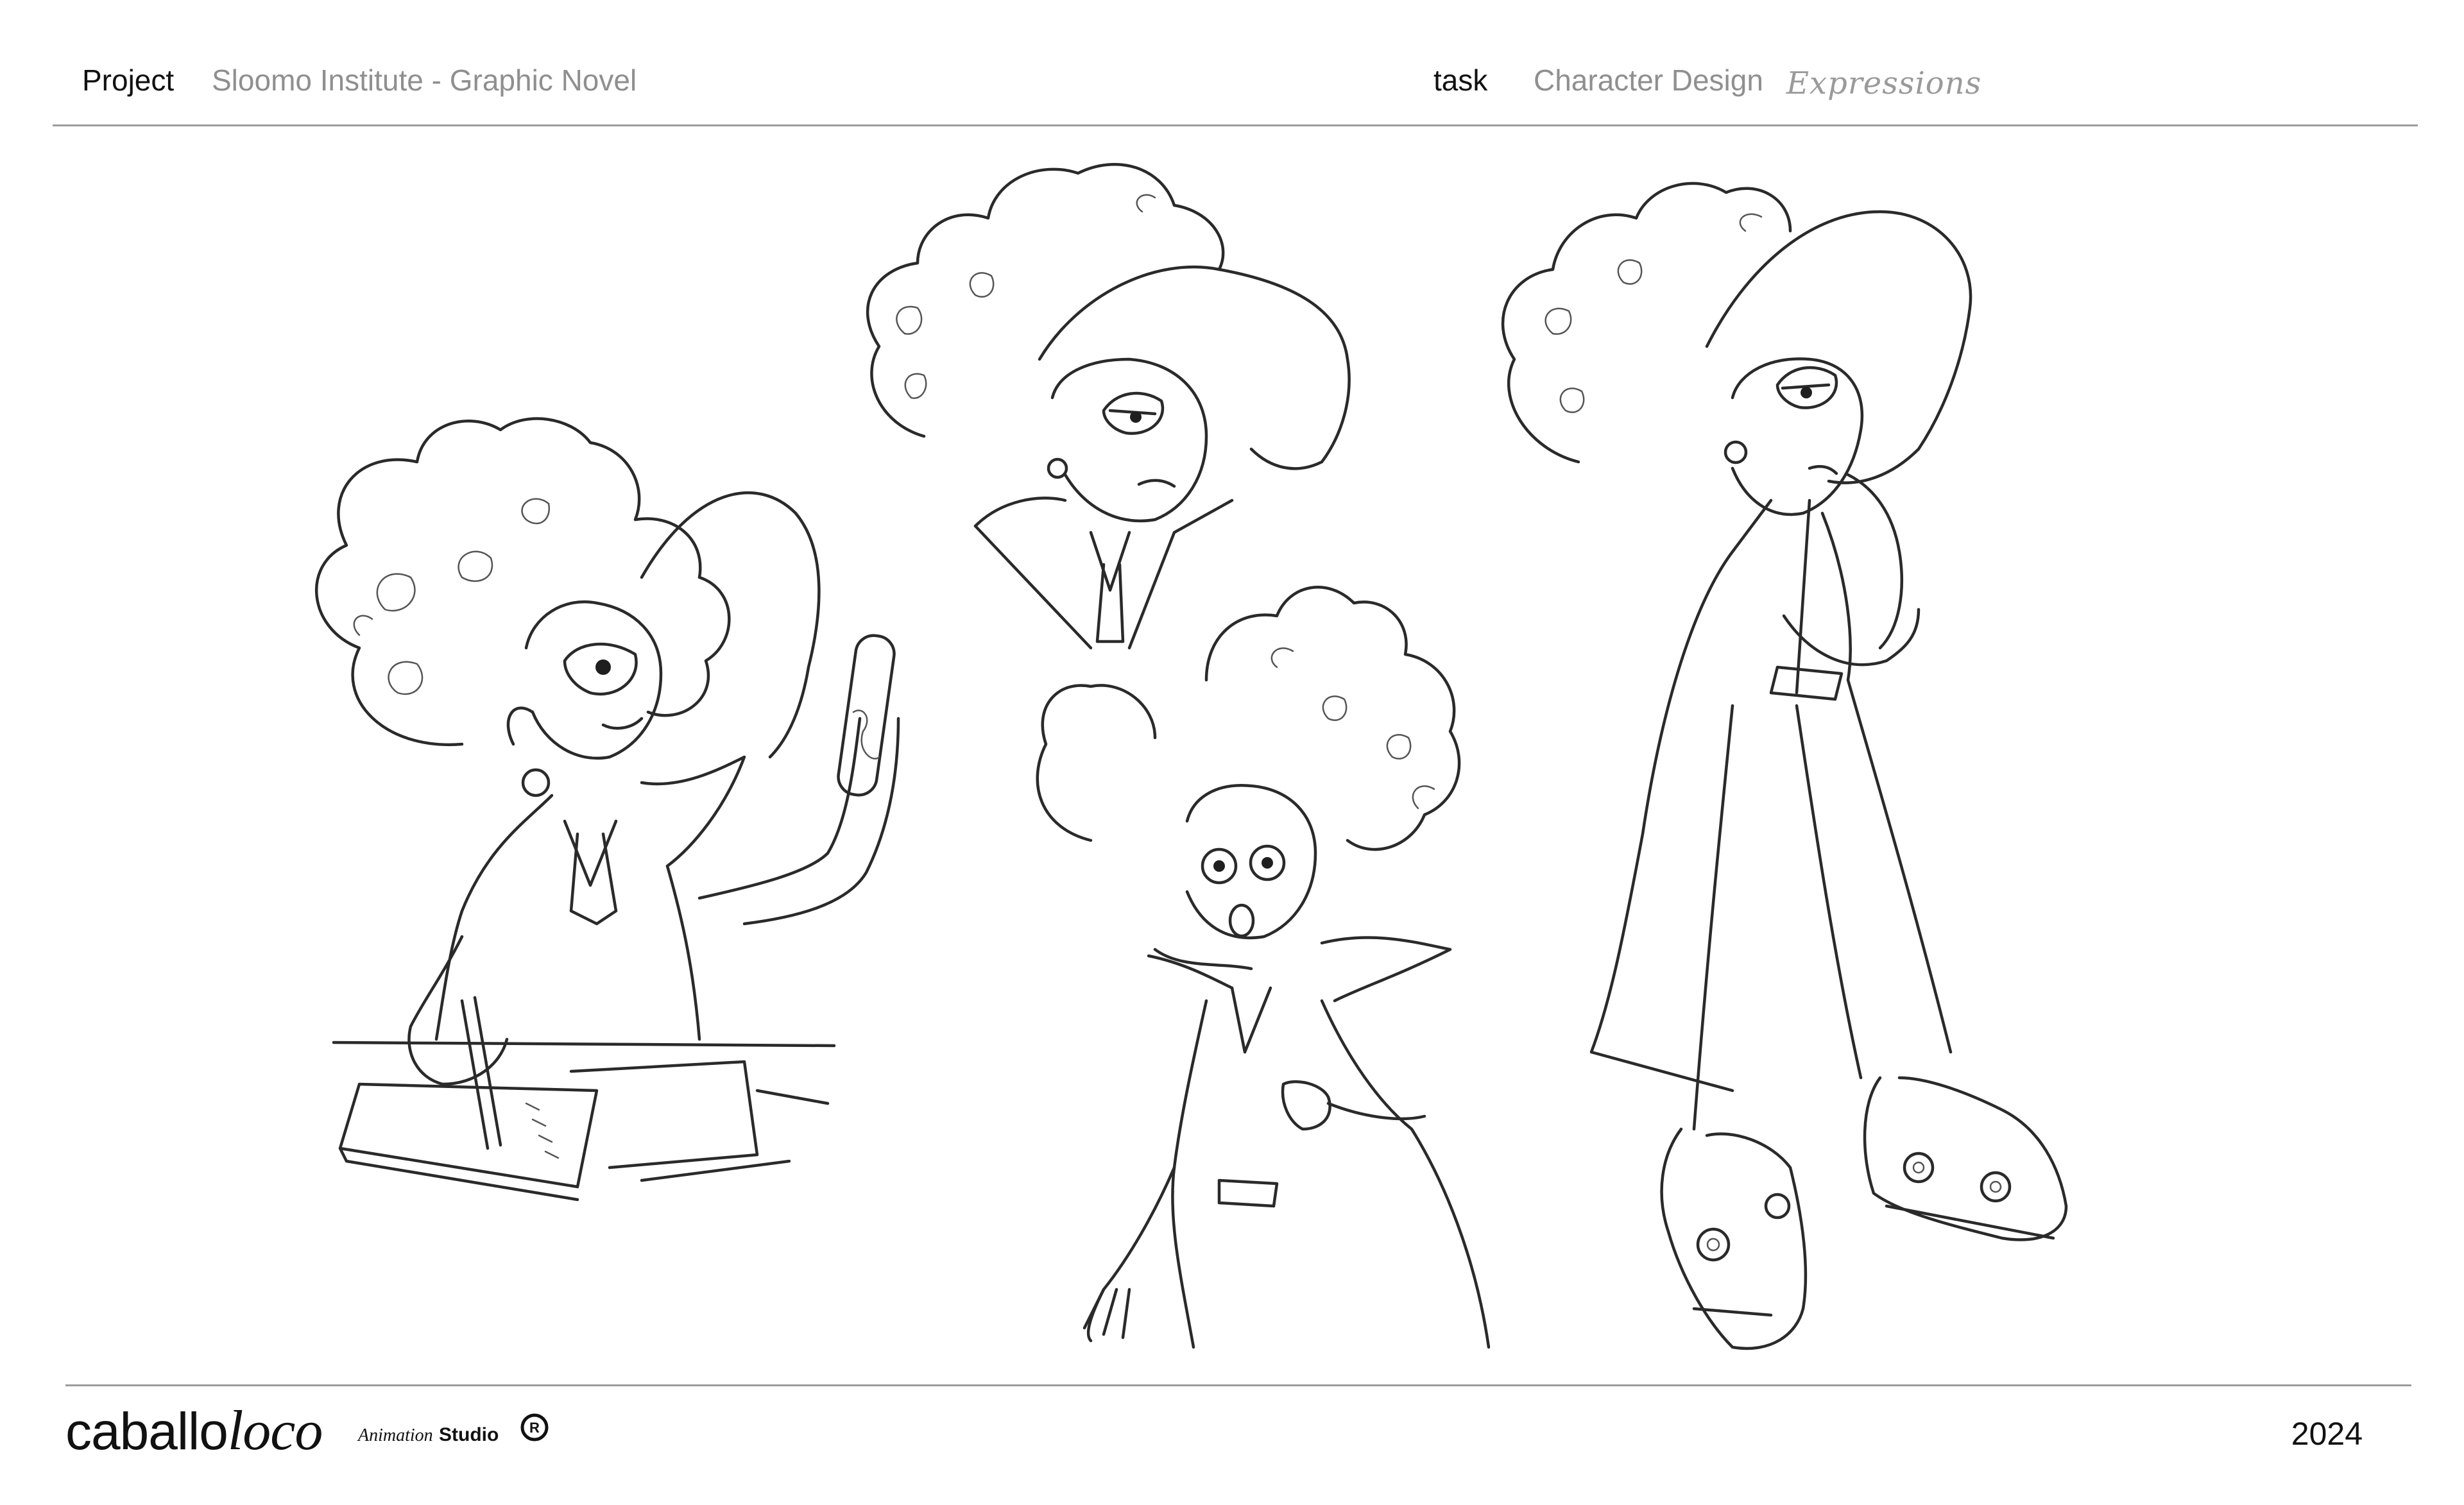 This screenshot has height=1505, width=2464. I want to click on brand-logo: caballoloco Animation Studio R, so click(386, 1434).